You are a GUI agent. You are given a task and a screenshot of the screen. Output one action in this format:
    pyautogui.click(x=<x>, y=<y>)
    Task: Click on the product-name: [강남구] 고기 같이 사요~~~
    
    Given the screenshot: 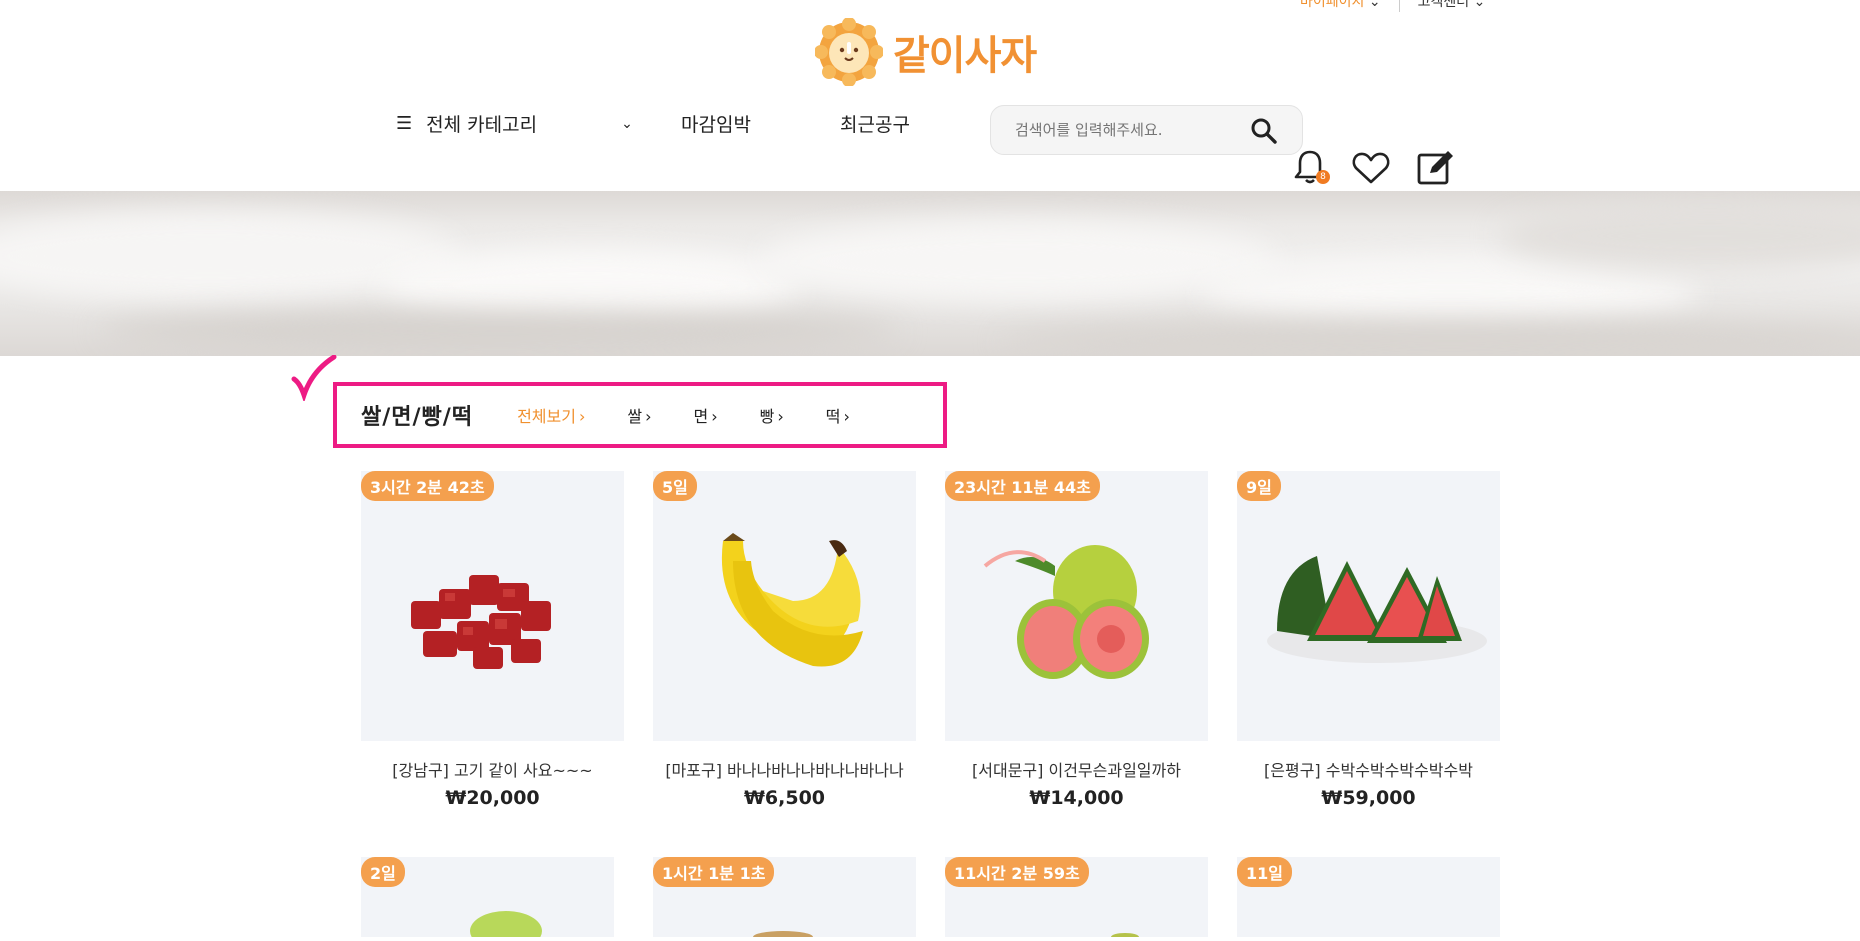 What is the action you would take?
    pyautogui.click(x=492, y=769)
    